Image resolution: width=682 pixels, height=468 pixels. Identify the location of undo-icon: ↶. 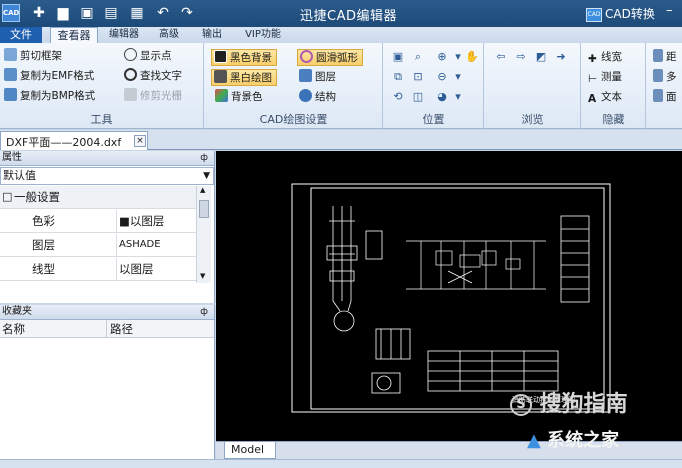
(163, 13).